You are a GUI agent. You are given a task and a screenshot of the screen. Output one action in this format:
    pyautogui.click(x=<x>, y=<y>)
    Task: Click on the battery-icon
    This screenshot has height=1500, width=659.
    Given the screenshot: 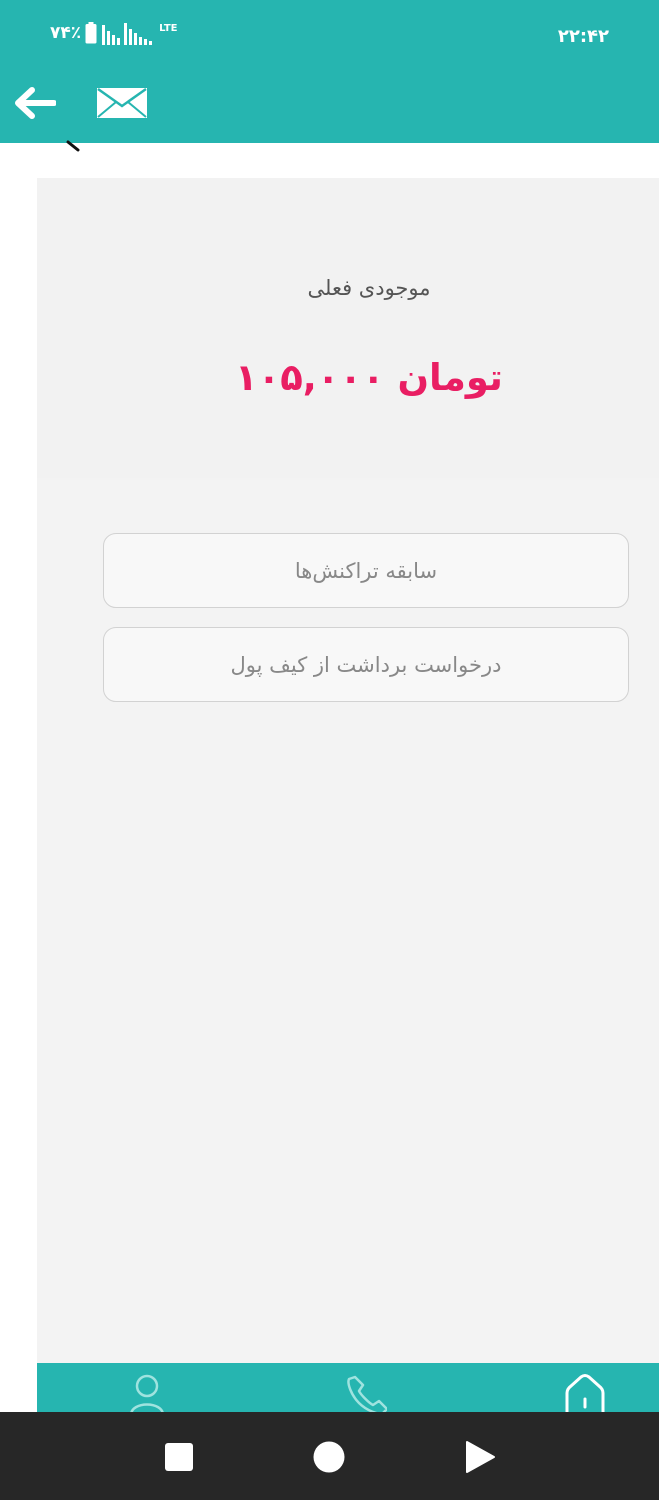 What is the action you would take?
    pyautogui.click(x=91, y=33)
    